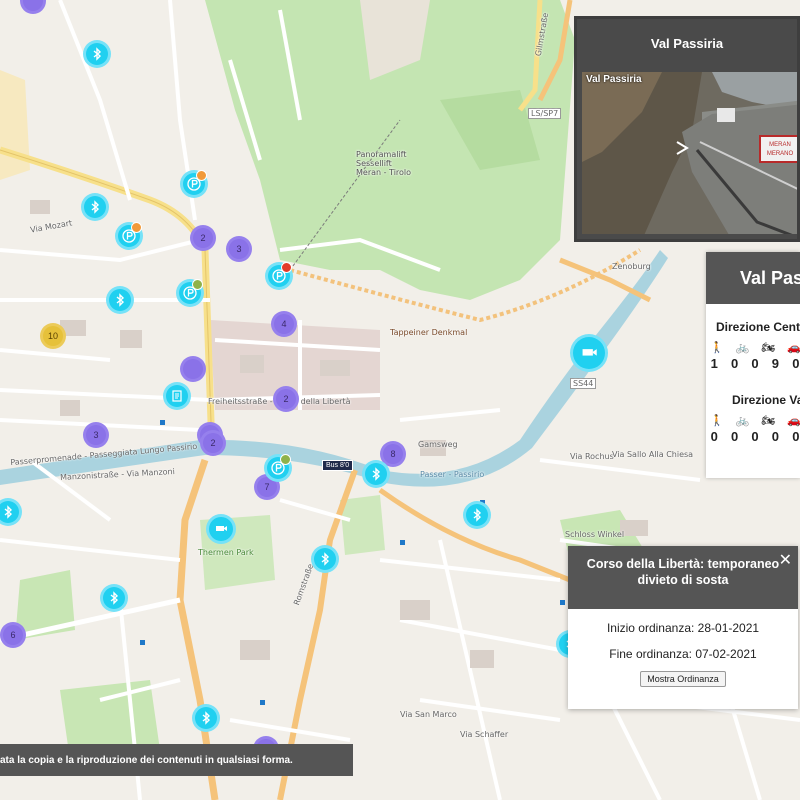  Describe the element at coordinates (653, 454) in the screenshot. I see `street-label: Via Sallo Alla Chiesa` at that location.